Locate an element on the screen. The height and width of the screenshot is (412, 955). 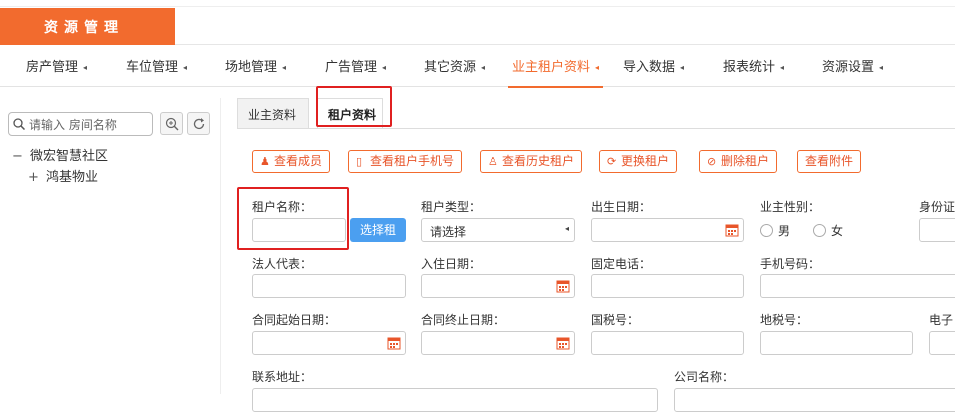
company-field is located at coordinates (814, 400).